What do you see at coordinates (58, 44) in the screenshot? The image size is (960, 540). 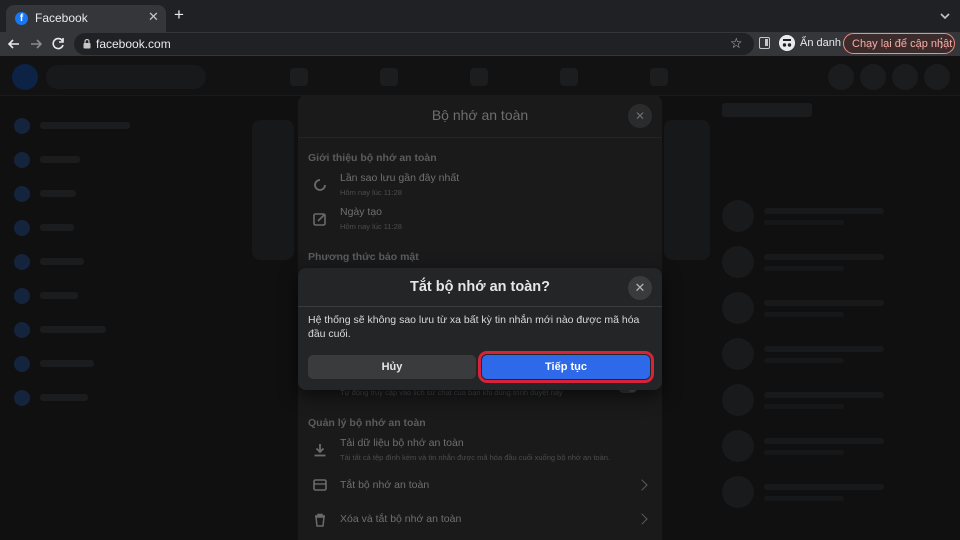 I see `reload-icon` at bounding box center [58, 44].